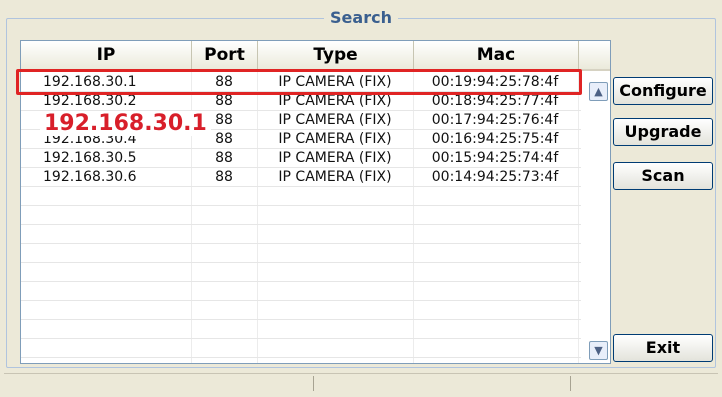  Describe the element at coordinates (496, 56) in the screenshot. I see `column-header-mac: Mac` at that location.